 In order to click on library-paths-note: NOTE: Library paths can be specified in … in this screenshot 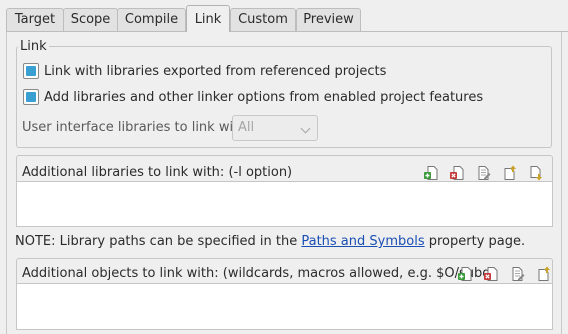, I will do `click(270, 242)`.